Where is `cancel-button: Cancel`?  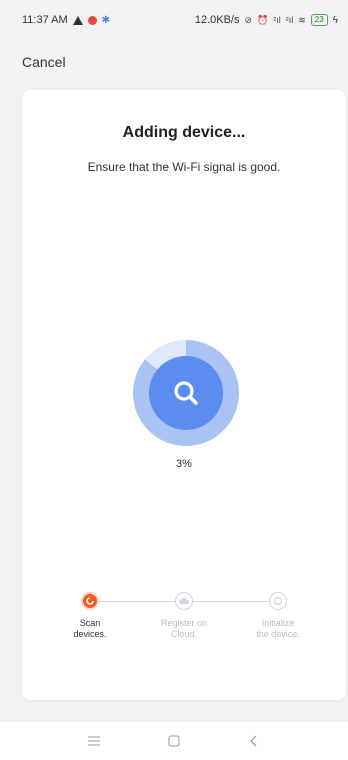
cancel-button: Cancel is located at coordinates (44, 62).